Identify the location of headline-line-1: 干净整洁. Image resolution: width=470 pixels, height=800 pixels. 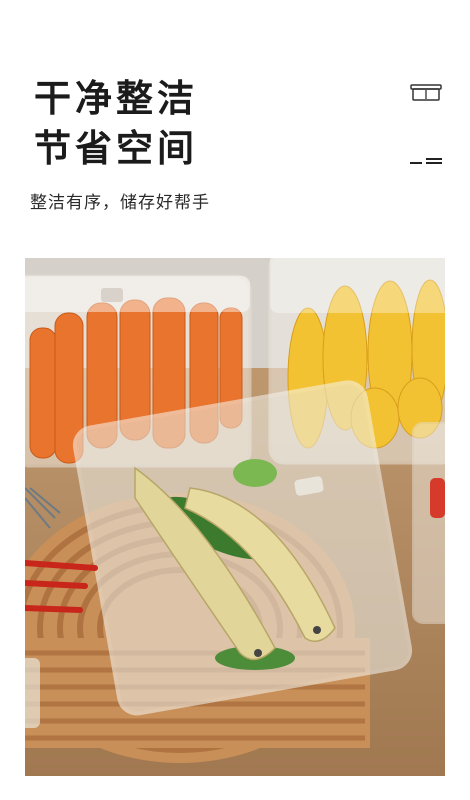
(116, 98).